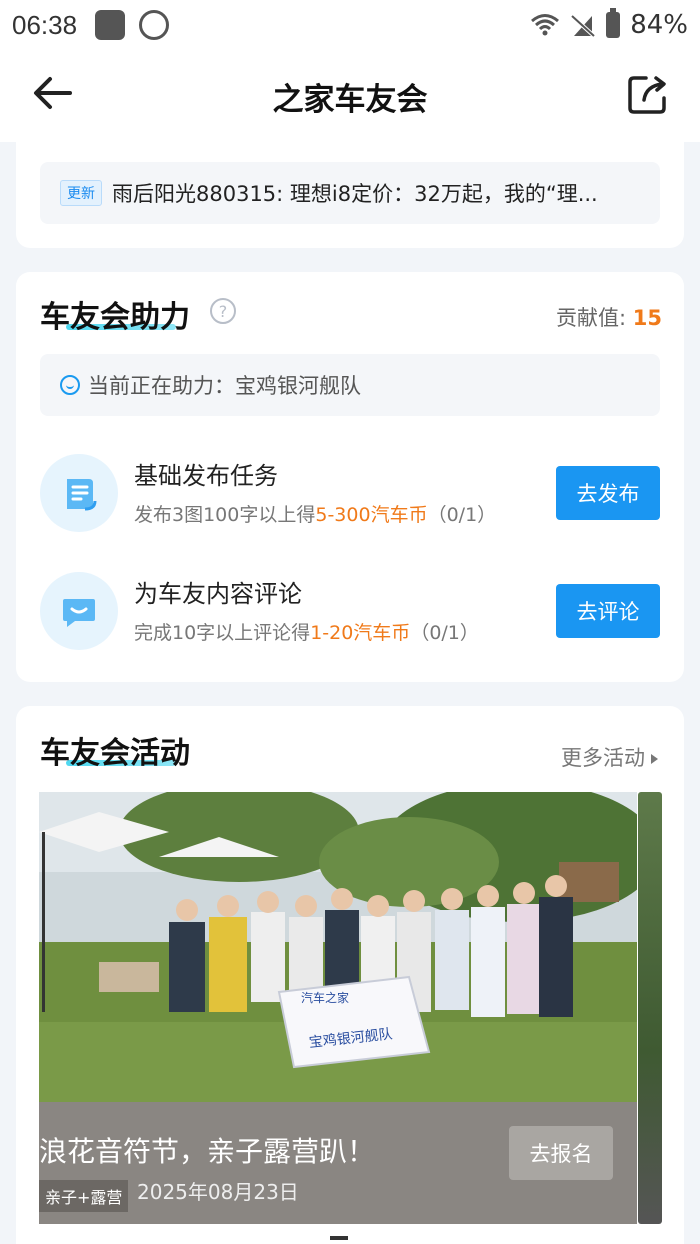  Describe the element at coordinates (70, 385) in the screenshot. I see `assist-icon` at that location.